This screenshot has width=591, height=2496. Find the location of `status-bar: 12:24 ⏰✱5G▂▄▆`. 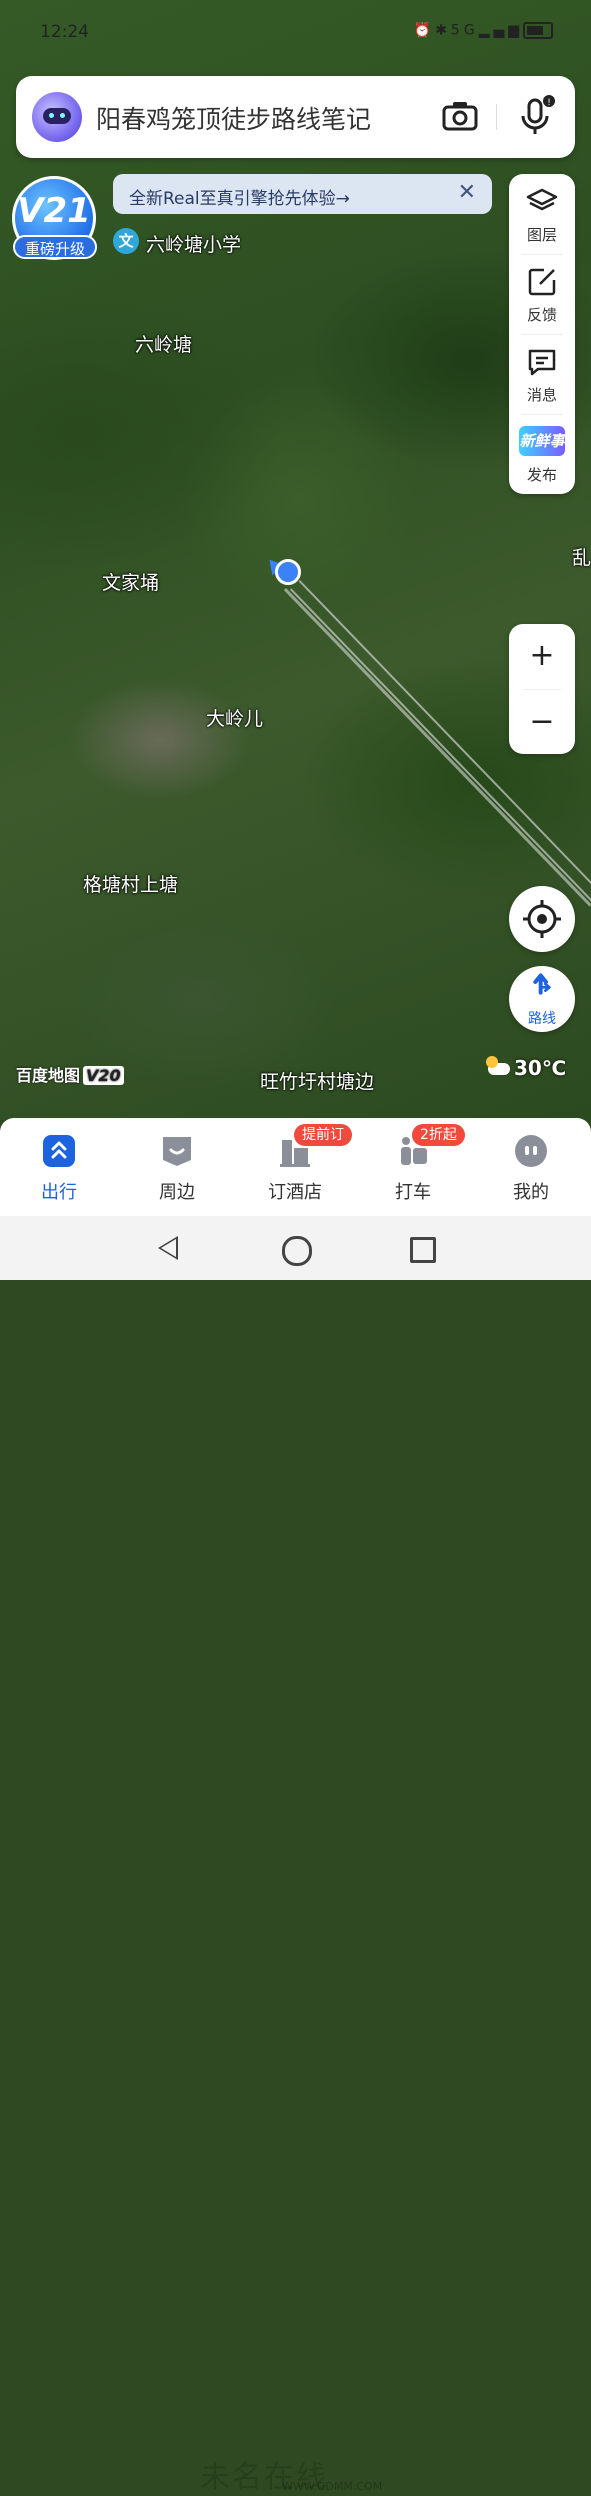

status-bar: 12:24 ⏰✱5G▂▄▆ is located at coordinates (295, 33).